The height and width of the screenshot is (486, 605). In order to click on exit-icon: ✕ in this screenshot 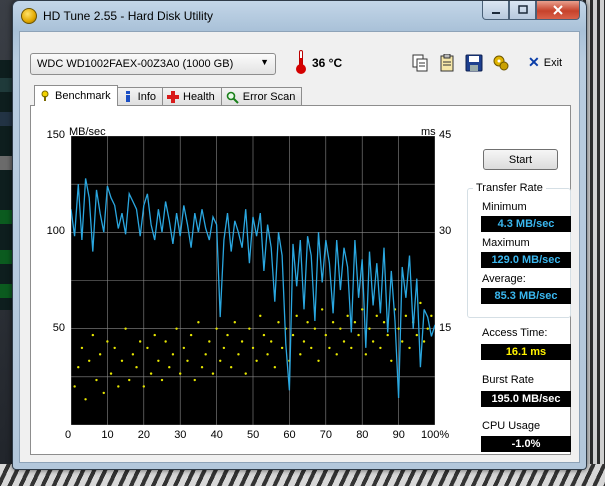, I will do `click(534, 62)`.